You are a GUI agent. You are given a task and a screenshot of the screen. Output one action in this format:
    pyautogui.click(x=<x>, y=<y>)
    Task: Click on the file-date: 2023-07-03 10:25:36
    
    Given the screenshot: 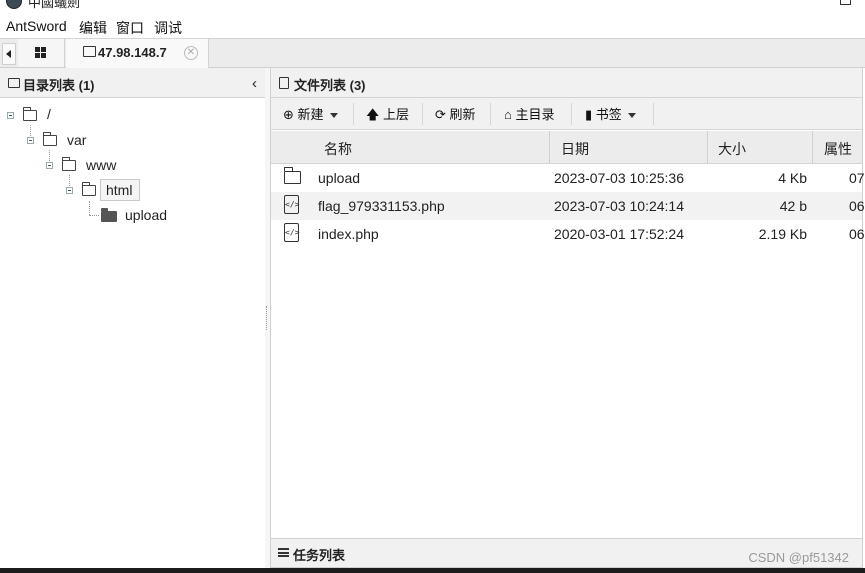 What is the action you would take?
    pyautogui.click(x=619, y=178)
    